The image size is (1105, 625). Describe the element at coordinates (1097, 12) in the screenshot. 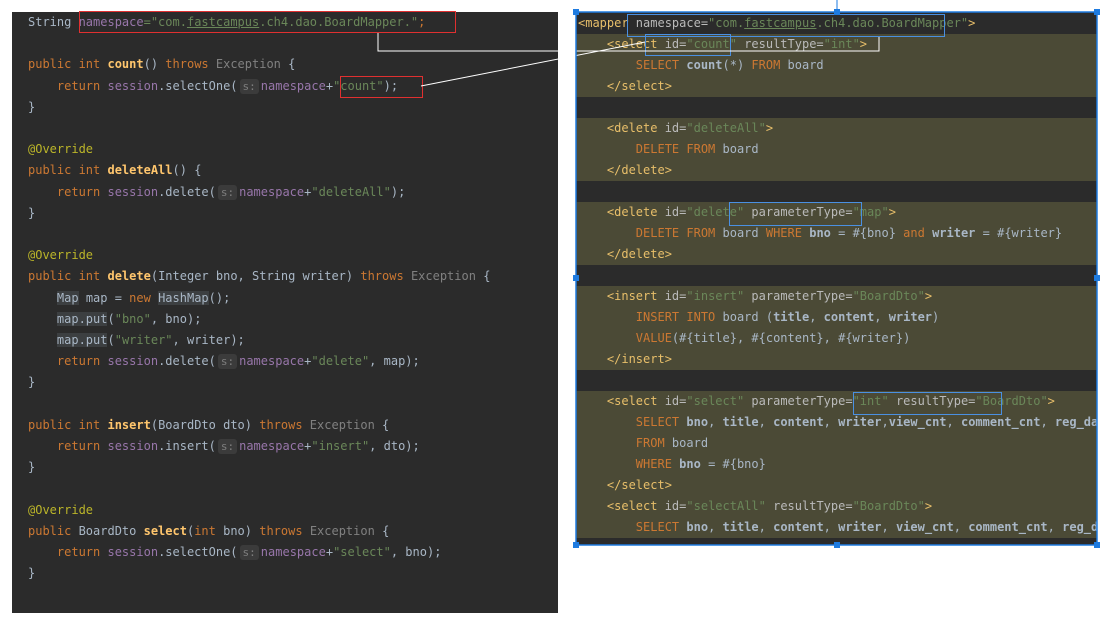

I see `resize-handle-top-right` at that location.